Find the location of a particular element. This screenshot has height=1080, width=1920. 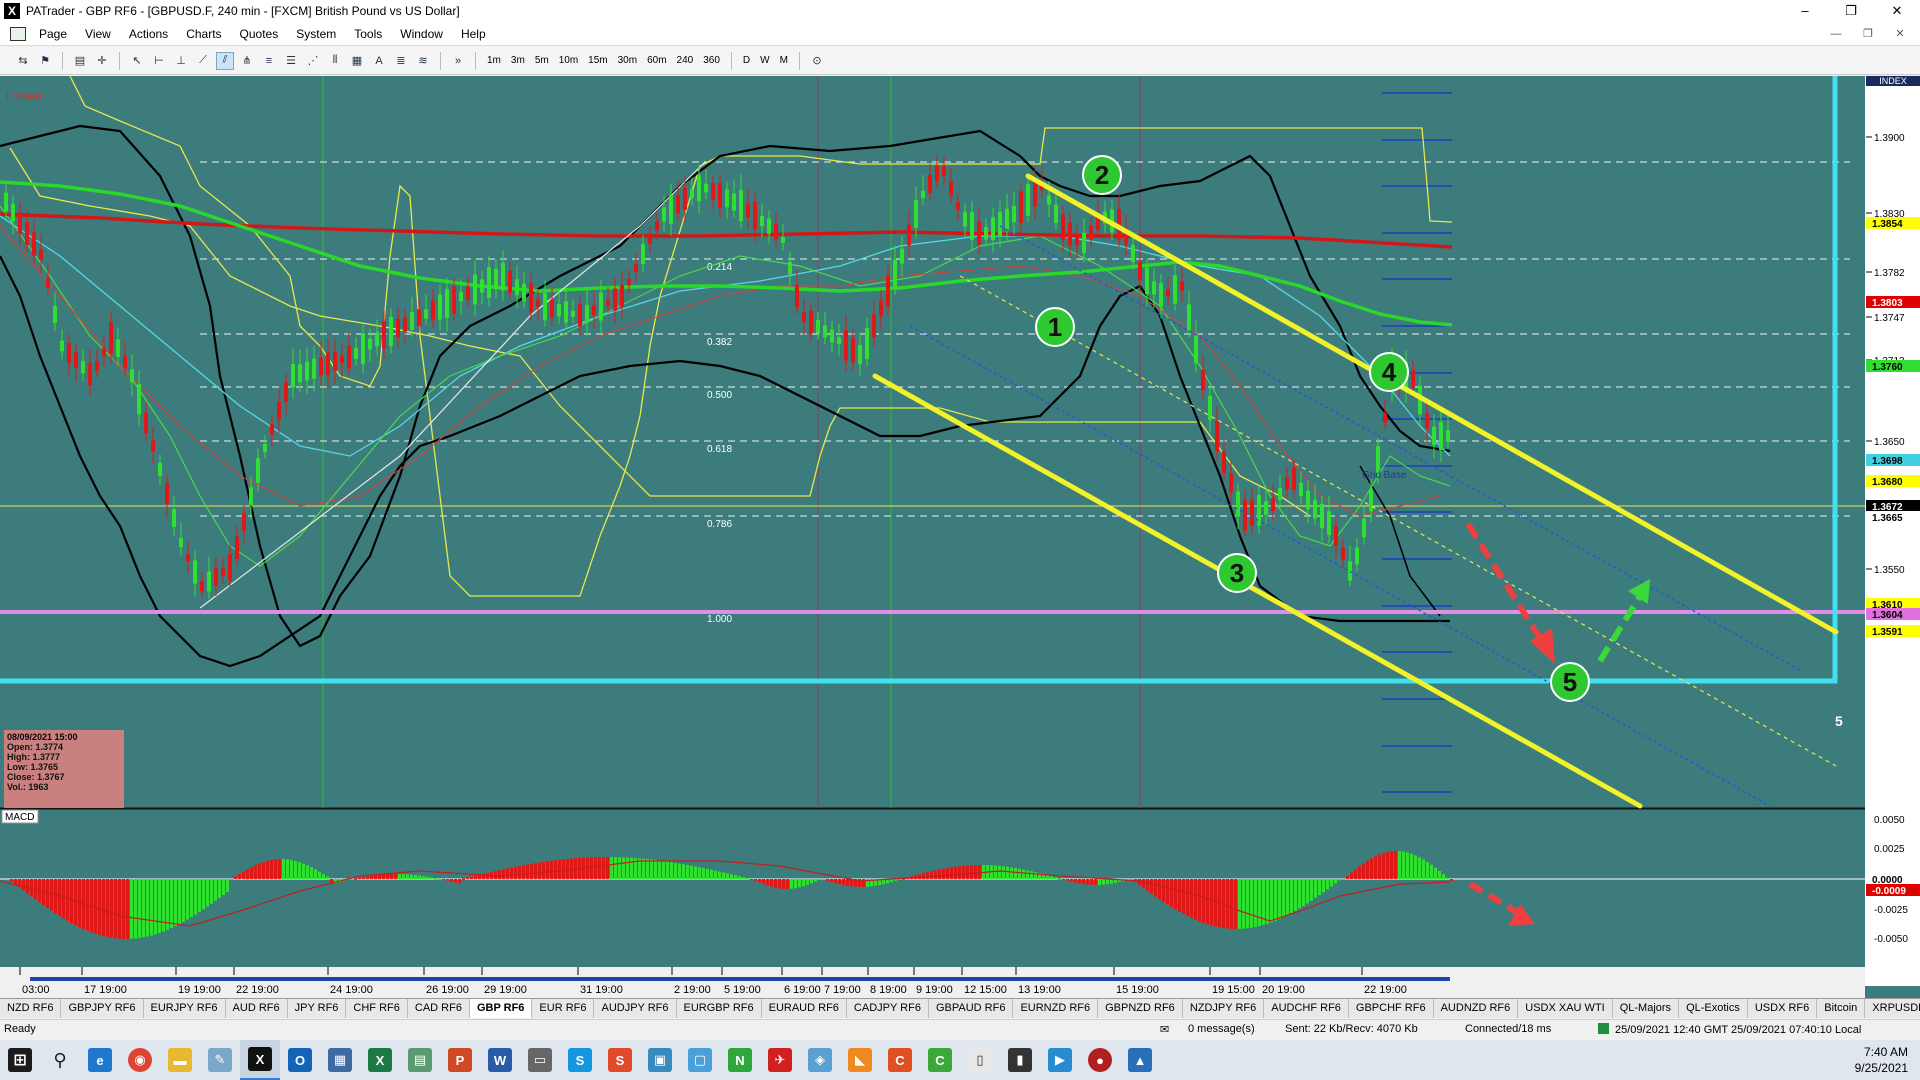

mdi-close-button: ✕ is located at coordinates (1900, 34).